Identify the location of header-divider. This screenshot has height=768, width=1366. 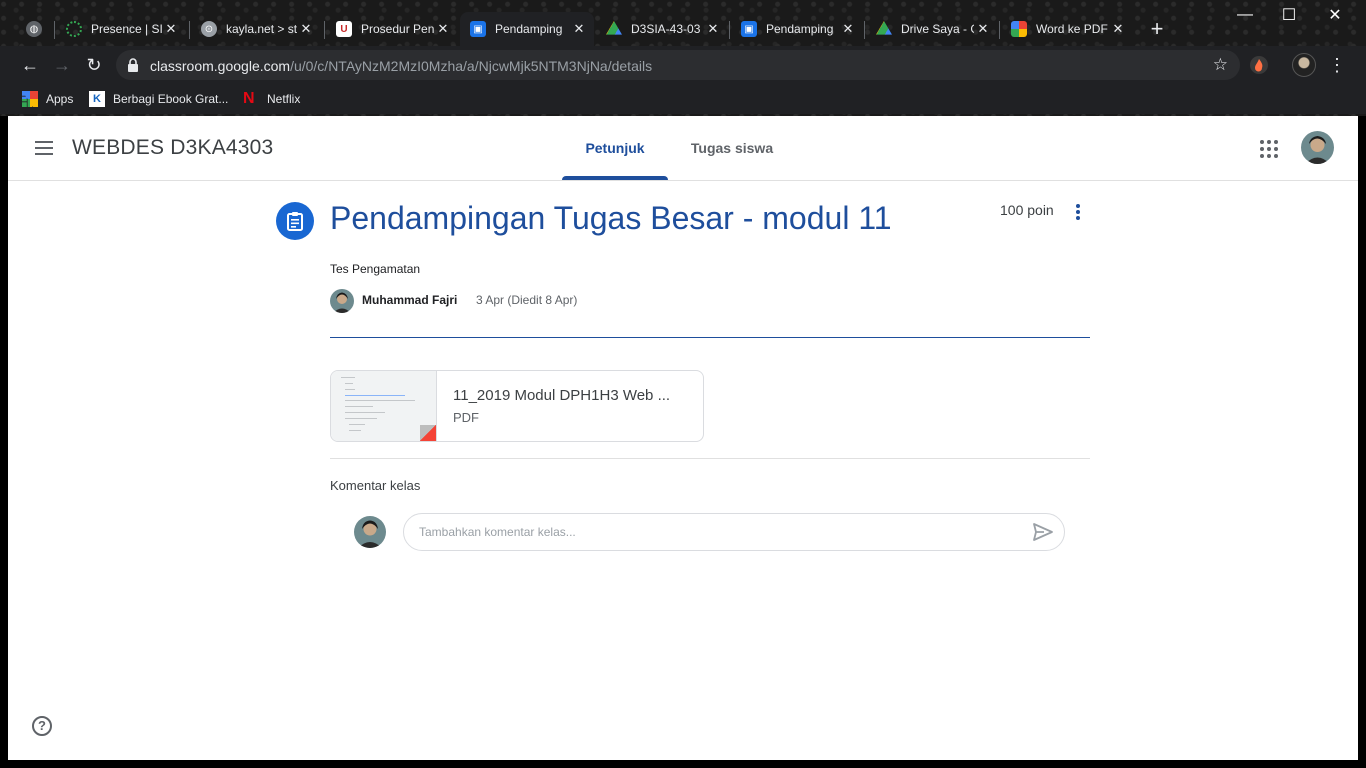
(710, 337).